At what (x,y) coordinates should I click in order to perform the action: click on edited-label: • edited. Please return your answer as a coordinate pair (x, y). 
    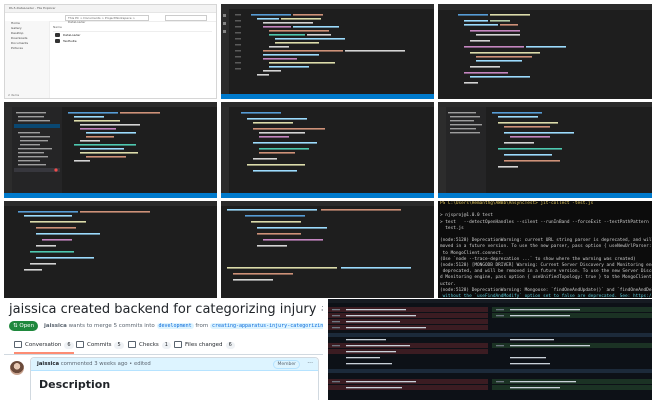
    Looking at the image, I should click on (140, 364).